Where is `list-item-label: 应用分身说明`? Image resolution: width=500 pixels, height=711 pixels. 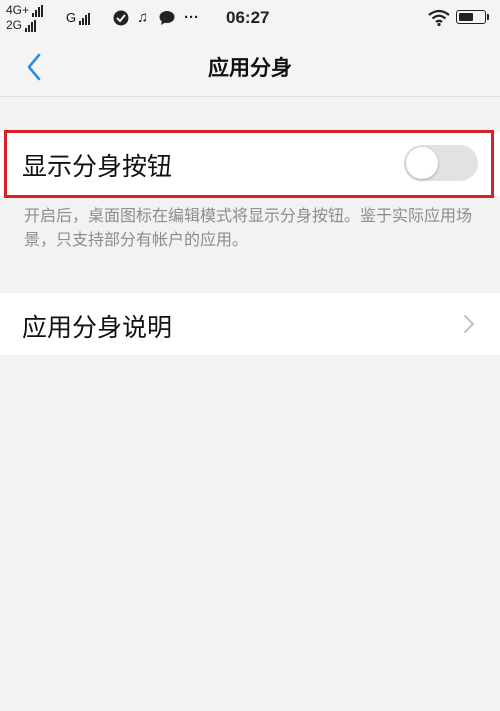 list-item-label: 应用分身说明 is located at coordinates (97, 327).